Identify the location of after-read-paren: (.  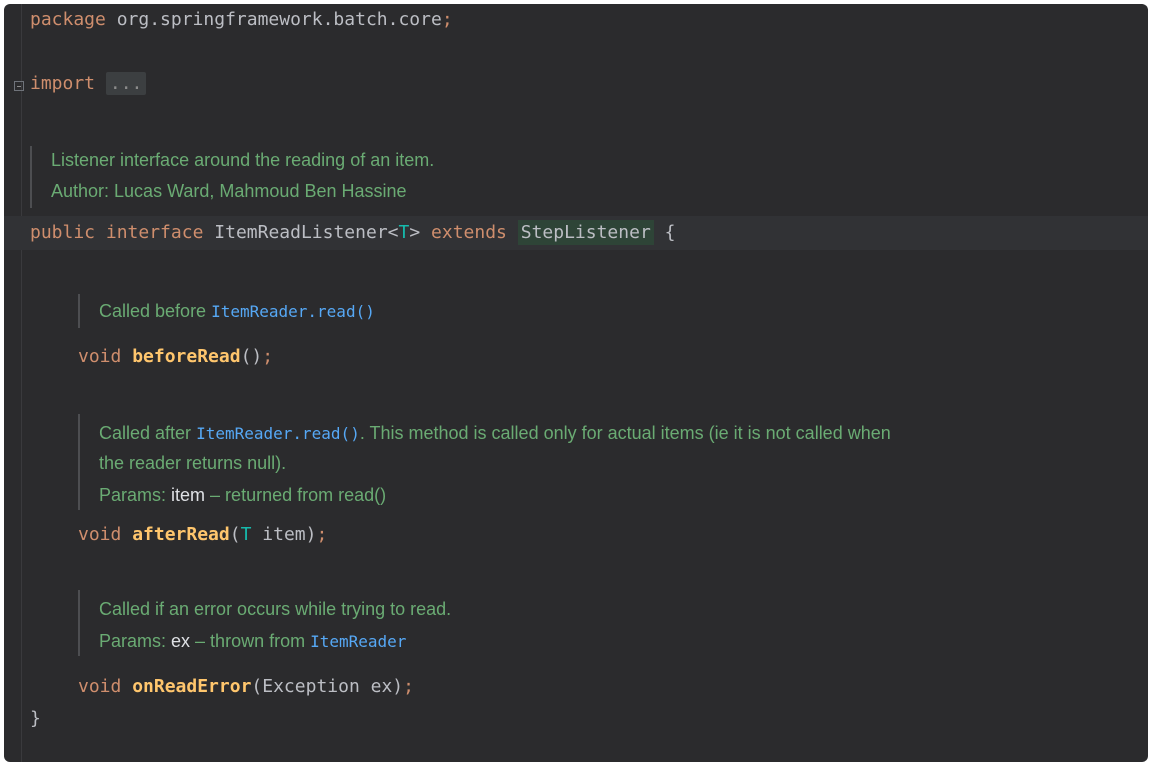
(235, 534).